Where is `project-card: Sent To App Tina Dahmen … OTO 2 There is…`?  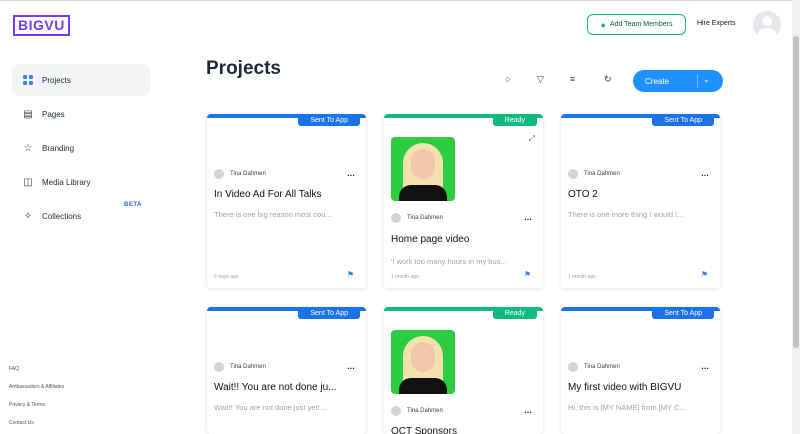
project-card: Sent To App Tina Dahmen … OTO 2 There is… is located at coordinates (640, 201).